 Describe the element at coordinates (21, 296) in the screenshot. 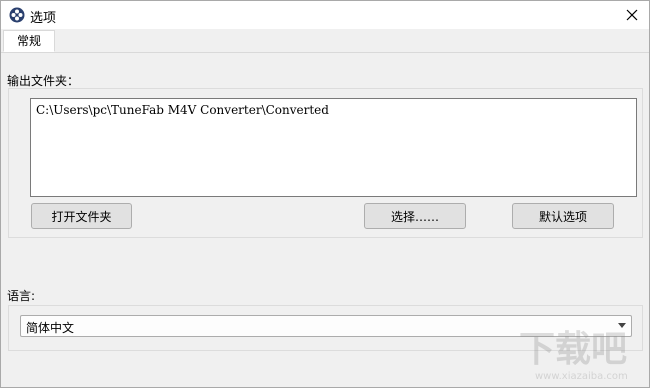

I see `language-label: 语言:` at that location.